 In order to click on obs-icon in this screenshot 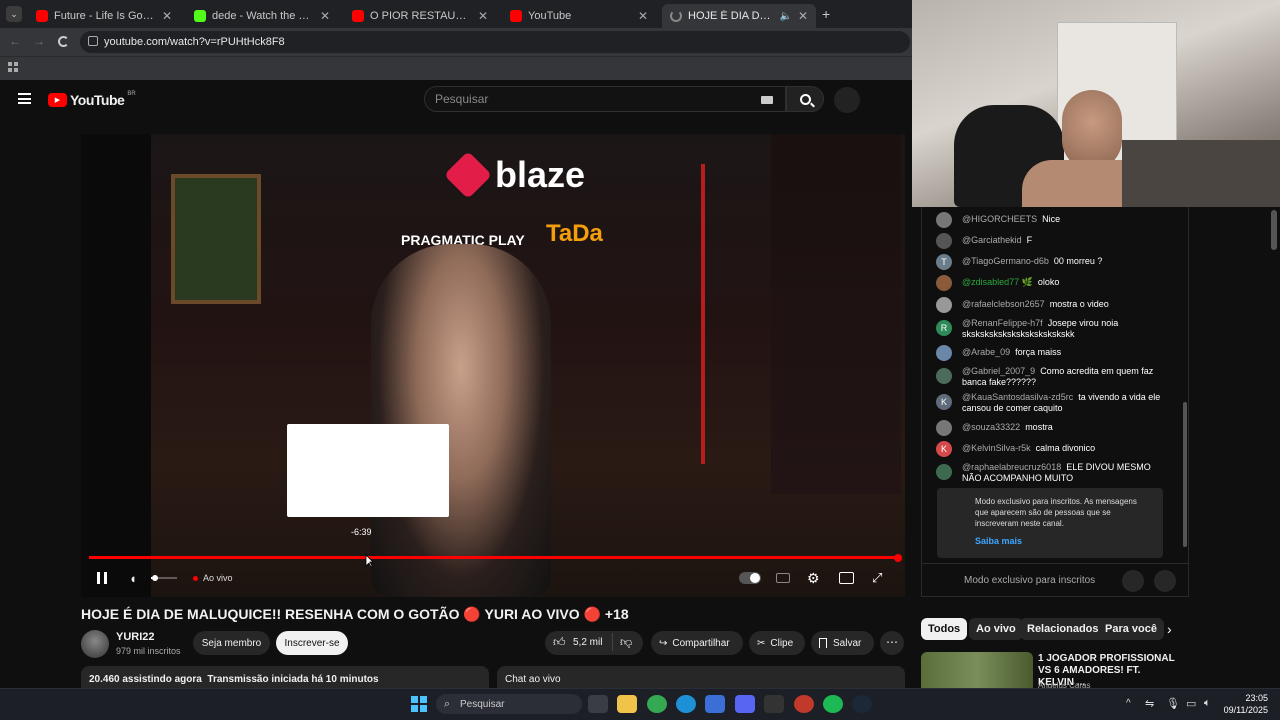, I will do `click(774, 704)`.